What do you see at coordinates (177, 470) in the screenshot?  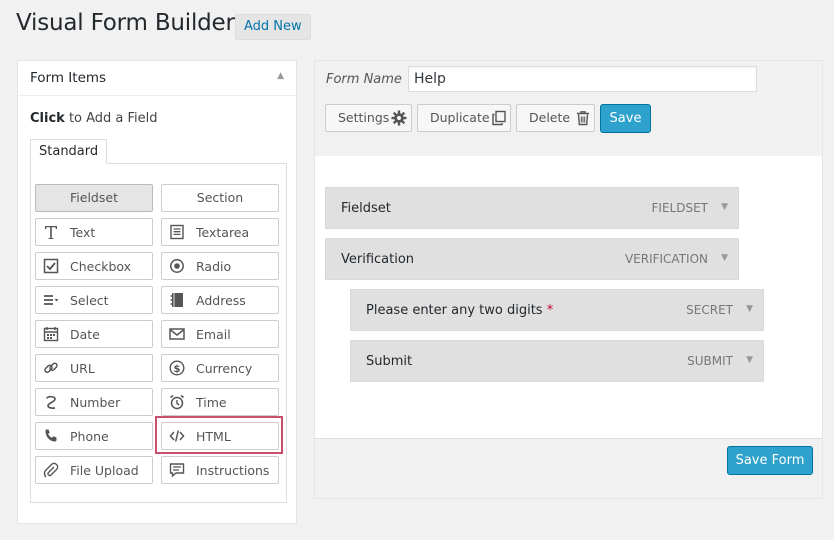 I see `speech-bubble-icon` at bounding box center [177, 470].